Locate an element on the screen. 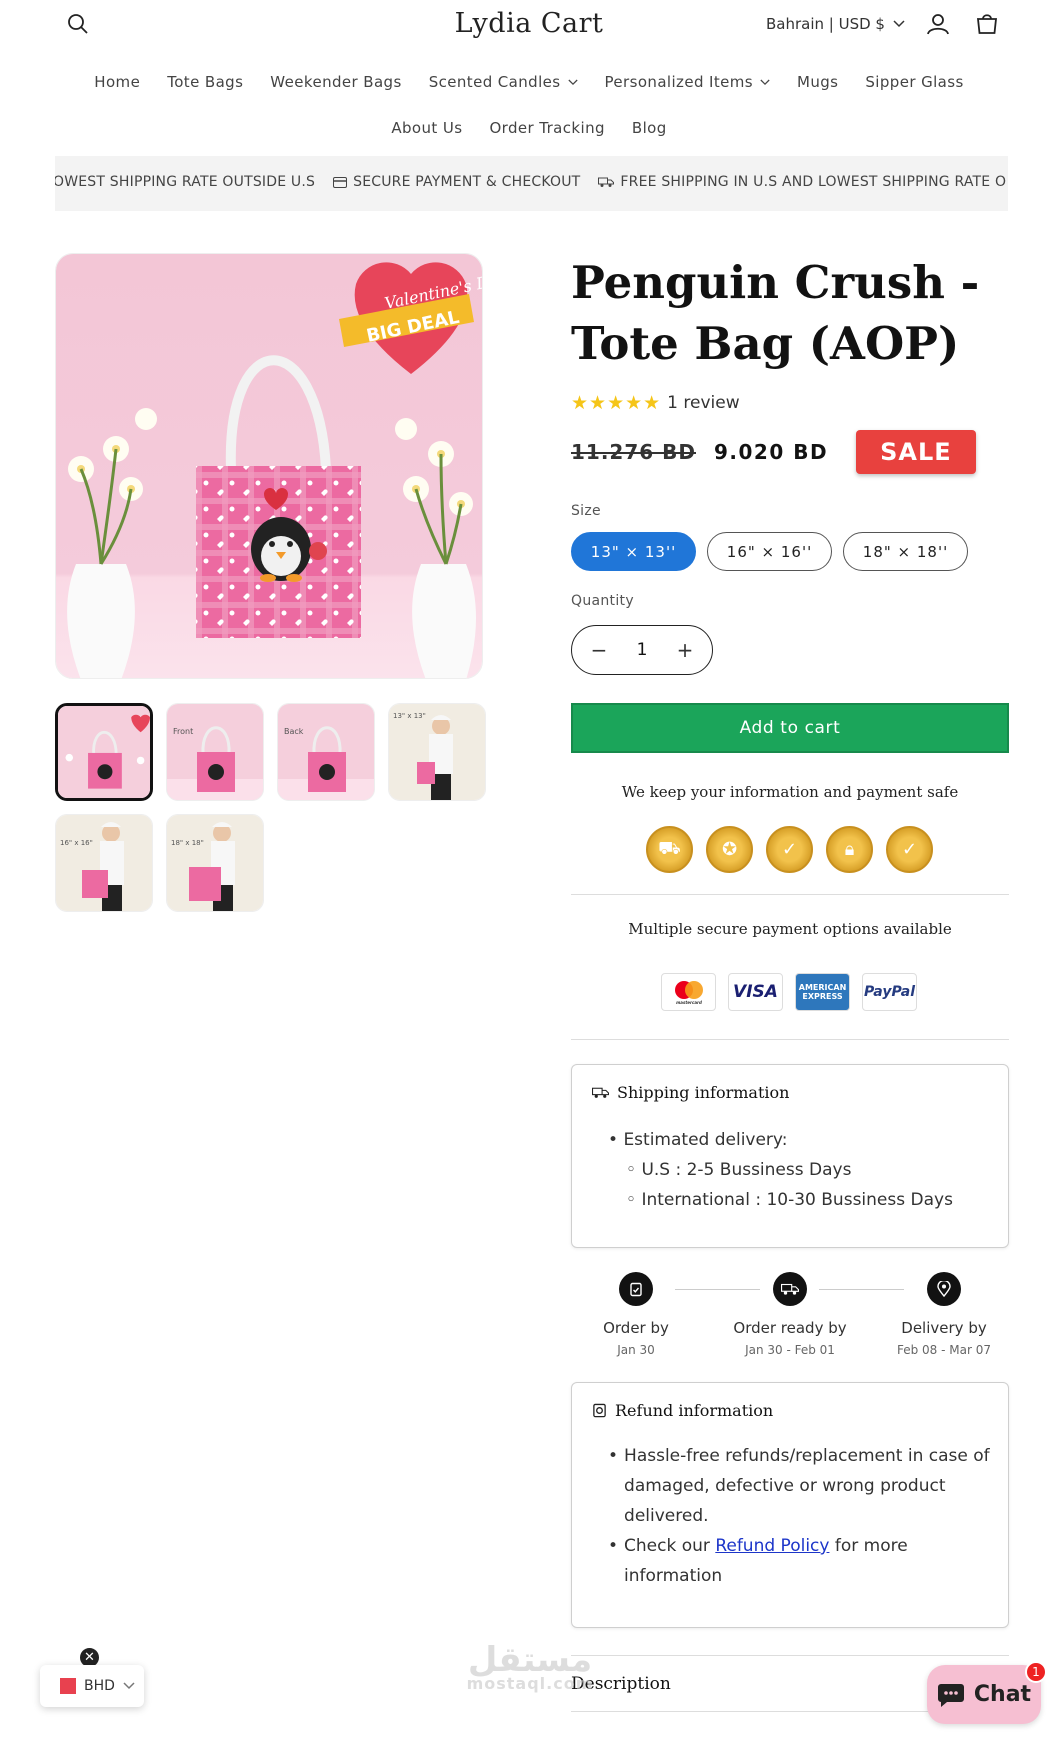  nav-scented-candles: Scented Candles is located at coordinates (503, 82).